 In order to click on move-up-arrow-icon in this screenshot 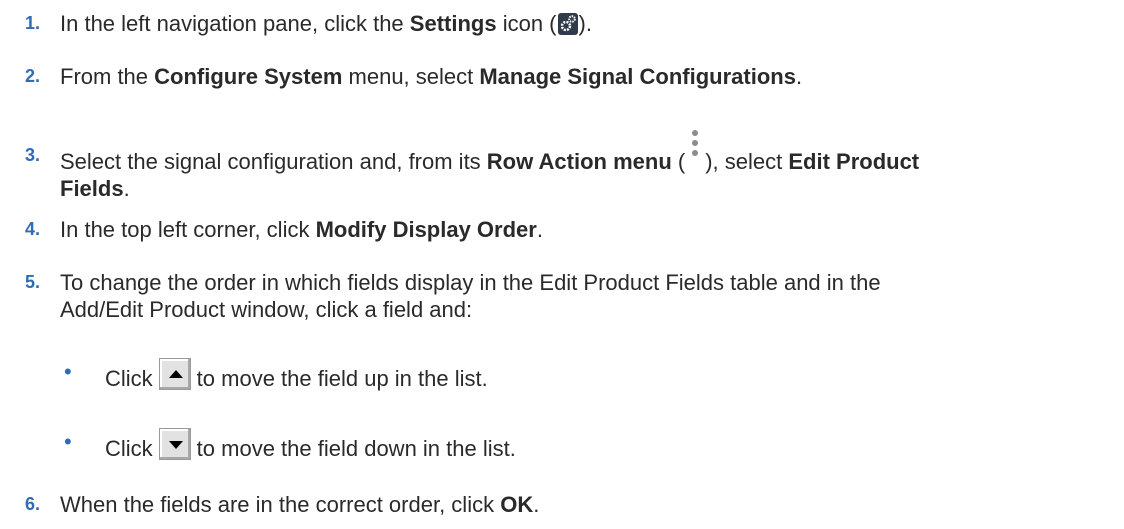, I will do `click(174, 374)`.